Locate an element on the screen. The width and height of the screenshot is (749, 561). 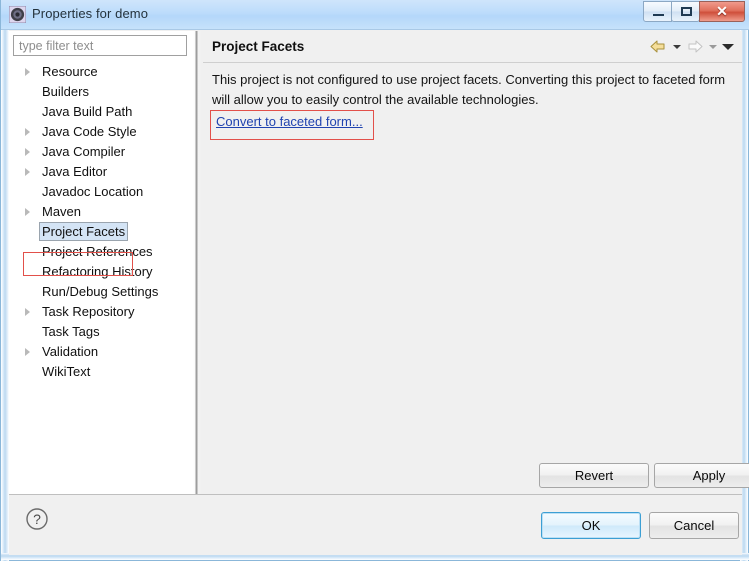
tree-item-java-build-path: Java Build Path is located at coordinates (101, 112).